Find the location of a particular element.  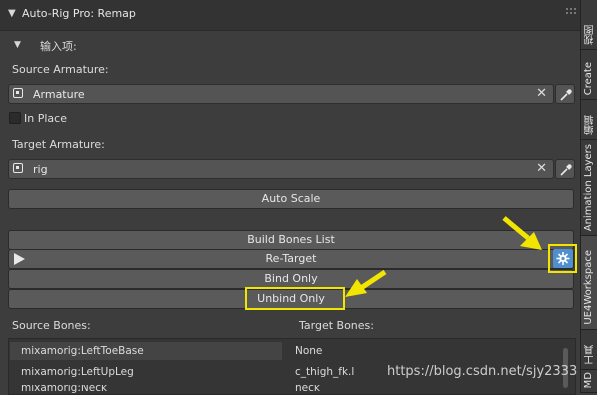

tab-md: MD is located at coordinates (589, 381).